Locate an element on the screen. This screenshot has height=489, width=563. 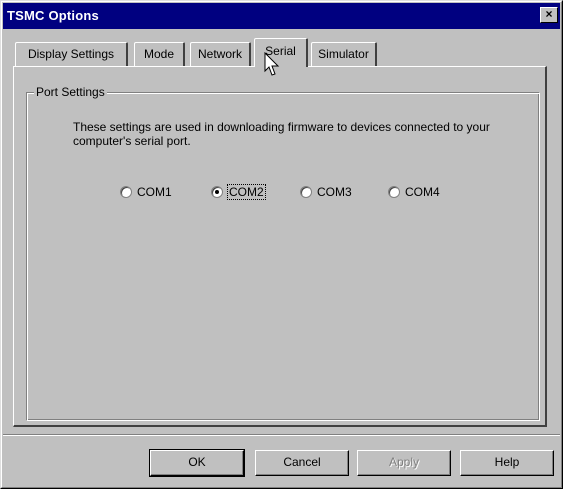
com2-label: COM2 is located at coordinates (246, 192).